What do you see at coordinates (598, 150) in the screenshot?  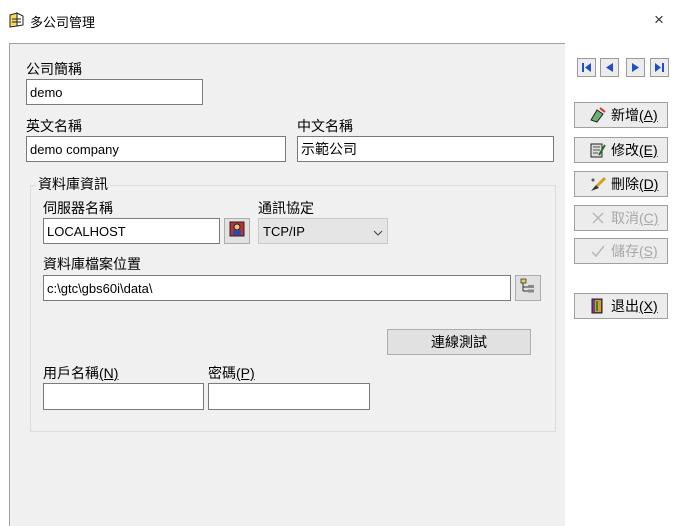 I see `edit-record-icon` at bounding box center [598, 150].